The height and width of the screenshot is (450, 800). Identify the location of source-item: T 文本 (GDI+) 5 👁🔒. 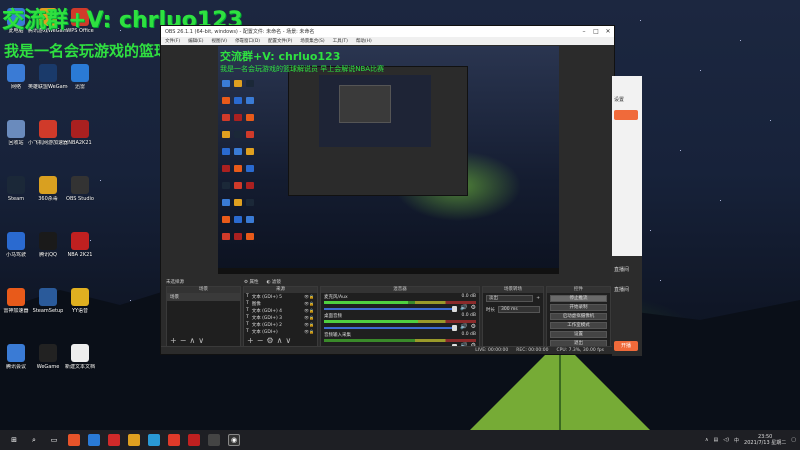
(280, 296).